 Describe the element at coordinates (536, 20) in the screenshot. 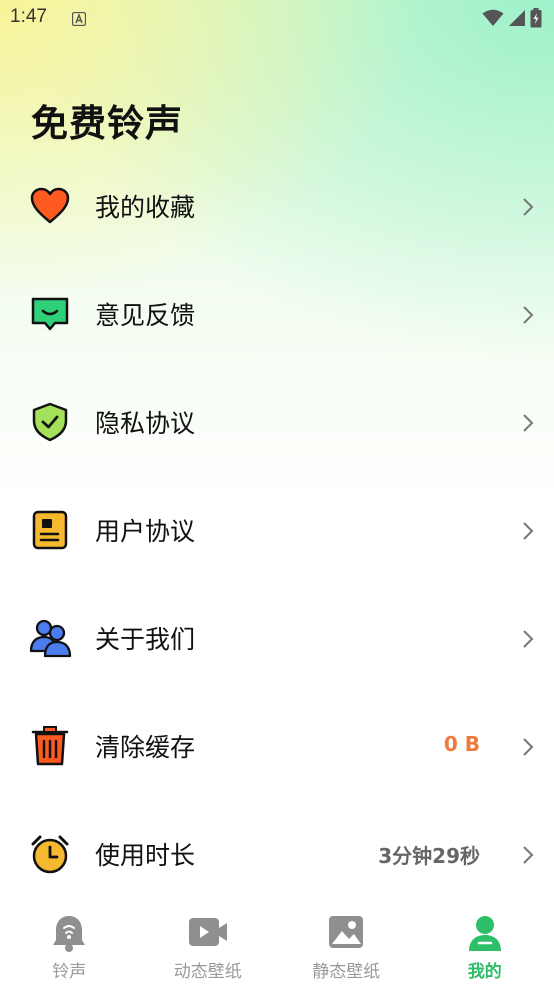

I see `battery-icon` at that location.